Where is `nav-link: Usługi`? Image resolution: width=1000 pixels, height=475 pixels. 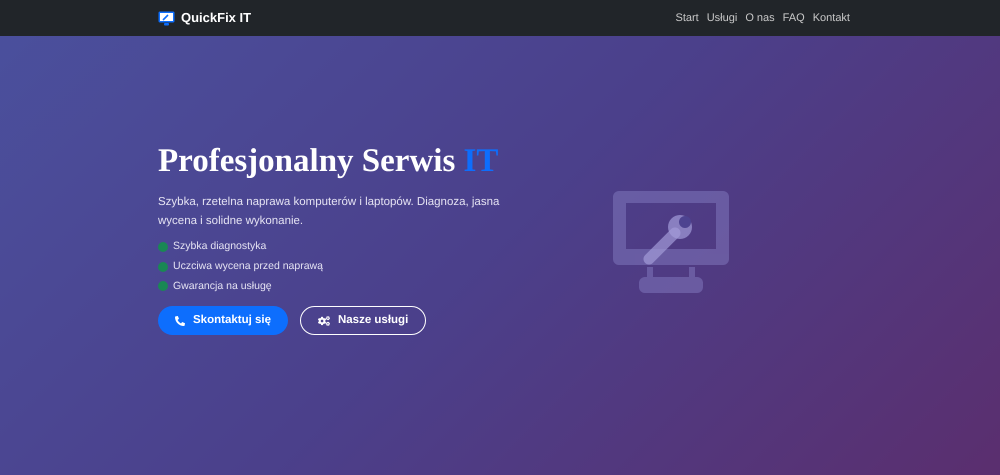
nav-link: Usługi is located at coordinates (722, 18).